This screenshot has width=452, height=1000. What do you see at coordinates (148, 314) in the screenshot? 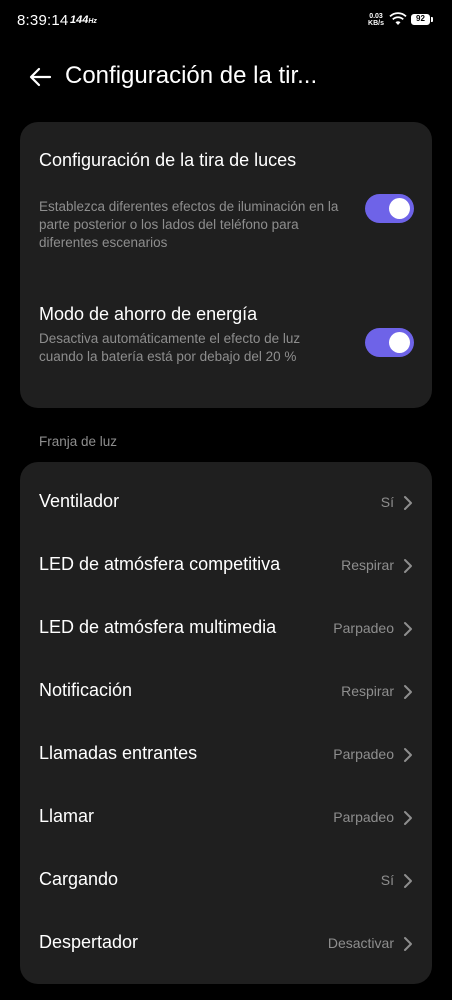
I see `toggle-title: Modo de ahorro de energía` at bounding box center [148, 314].